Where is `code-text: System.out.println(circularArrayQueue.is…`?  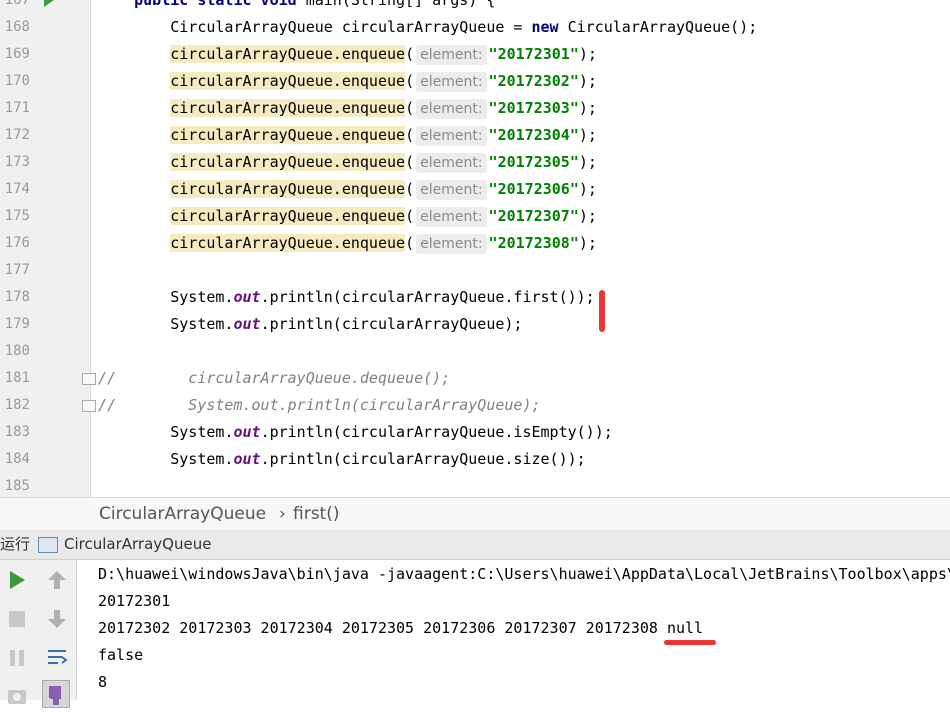 code-text: System.out.println(circularArrayQueue.is… is located at coordinates (355, 432).